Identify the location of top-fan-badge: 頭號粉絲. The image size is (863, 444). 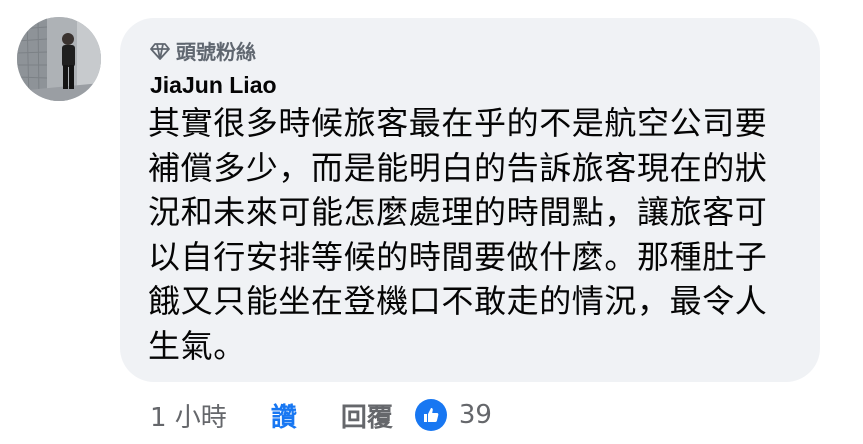
(203, 50).